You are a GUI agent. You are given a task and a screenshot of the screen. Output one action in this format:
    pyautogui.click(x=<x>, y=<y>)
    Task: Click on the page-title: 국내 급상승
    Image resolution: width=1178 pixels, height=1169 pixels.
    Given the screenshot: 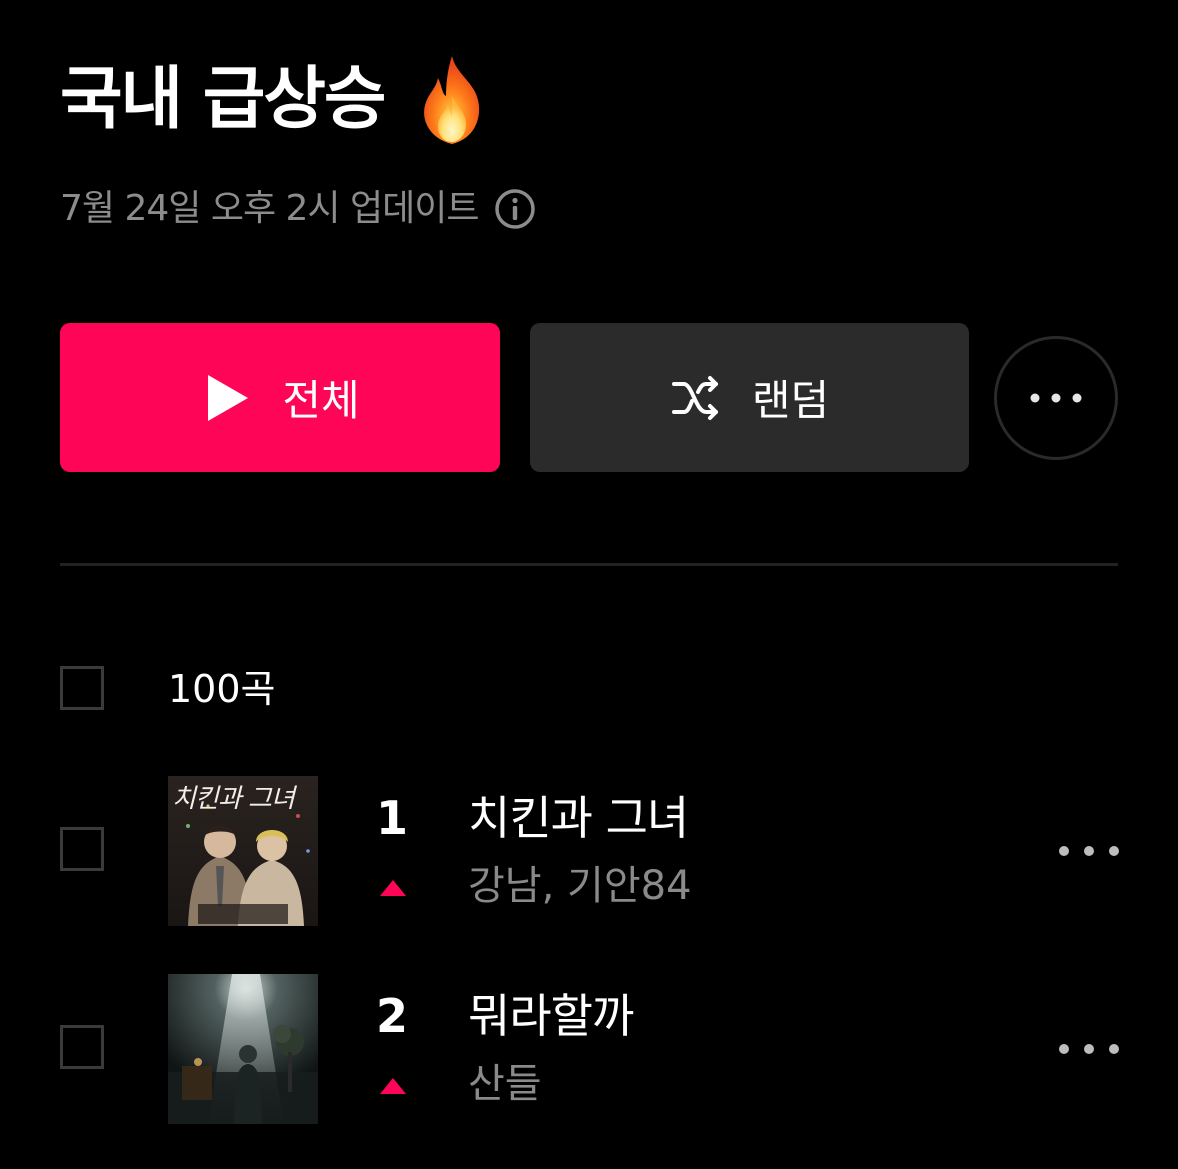 What is the action you would take?
    pyautogui.click(x=276, y=100)
    